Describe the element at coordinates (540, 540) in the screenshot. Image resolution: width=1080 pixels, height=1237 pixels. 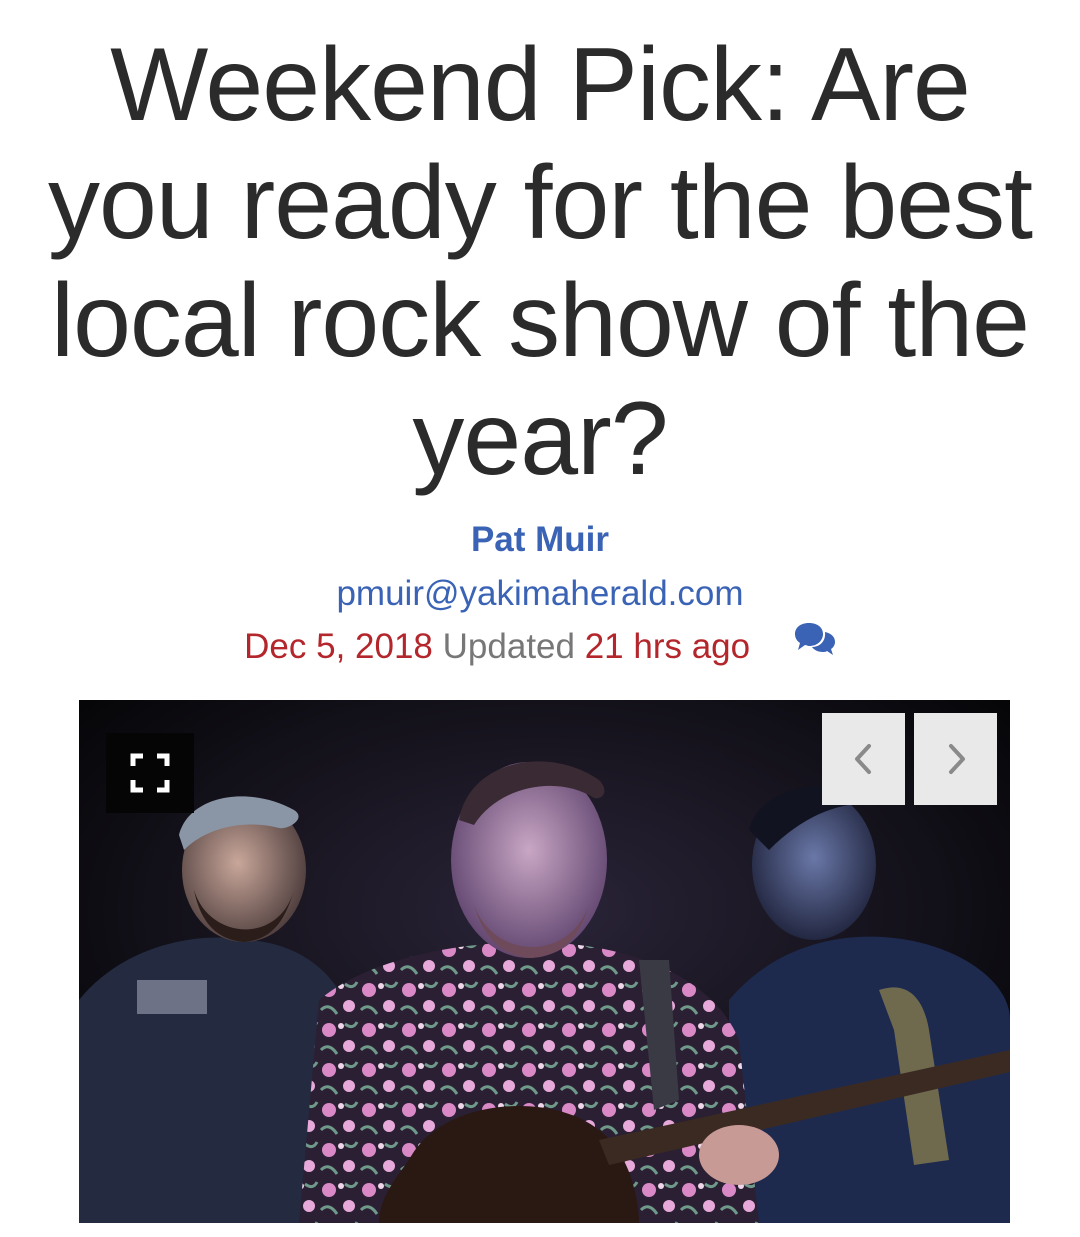
I see `author-name: Pat Muir` at that location.